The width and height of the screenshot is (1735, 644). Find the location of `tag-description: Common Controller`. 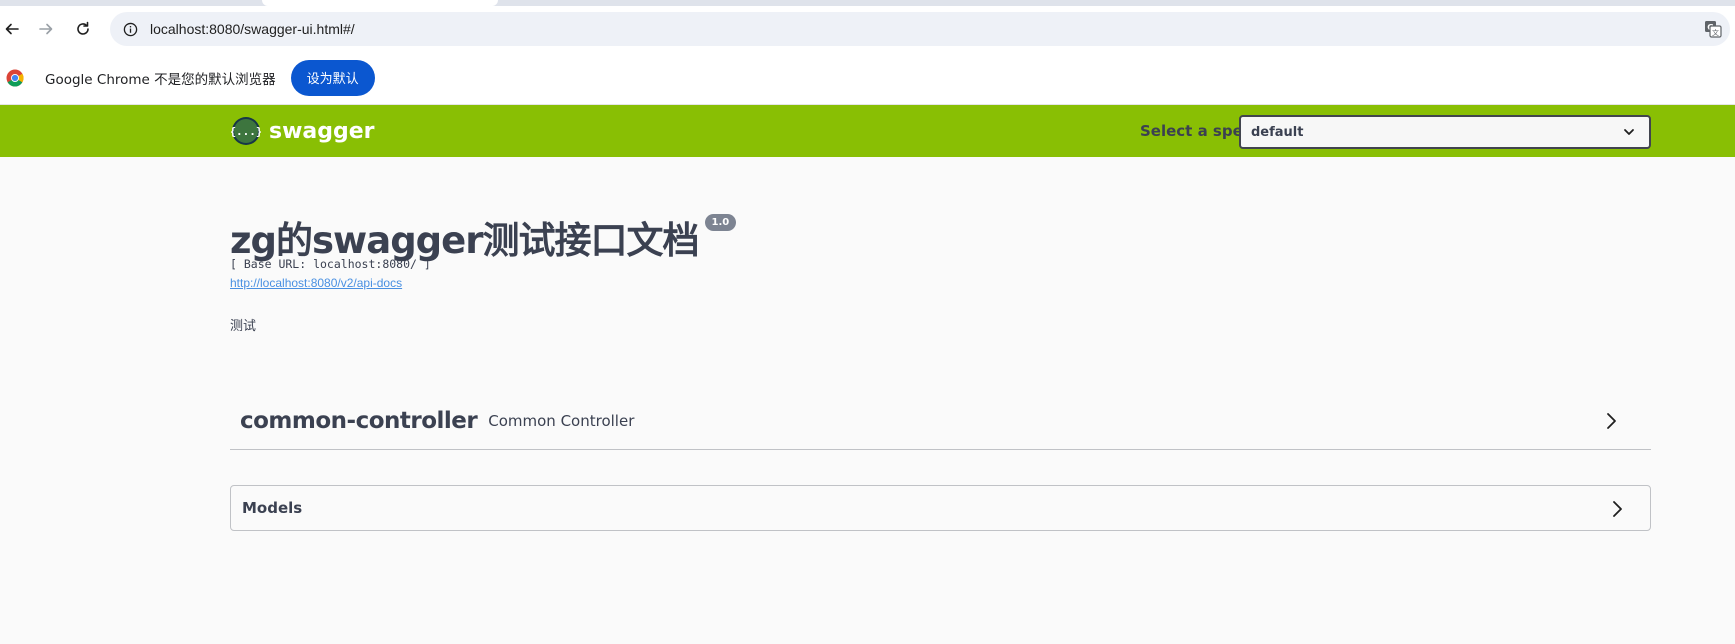

tag-description: Common Controller is located at coordinates (561, 420).